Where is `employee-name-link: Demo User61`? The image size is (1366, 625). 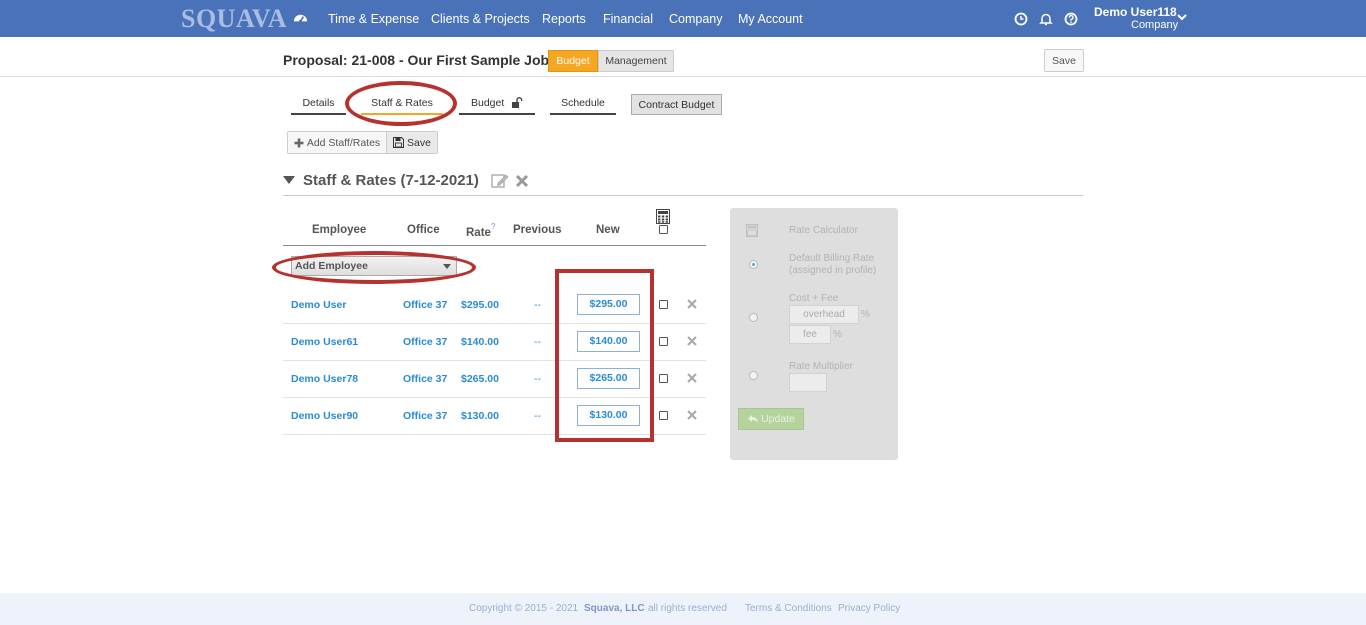 employee-name-link: Demo User61 is located at coordinates (324, 342).